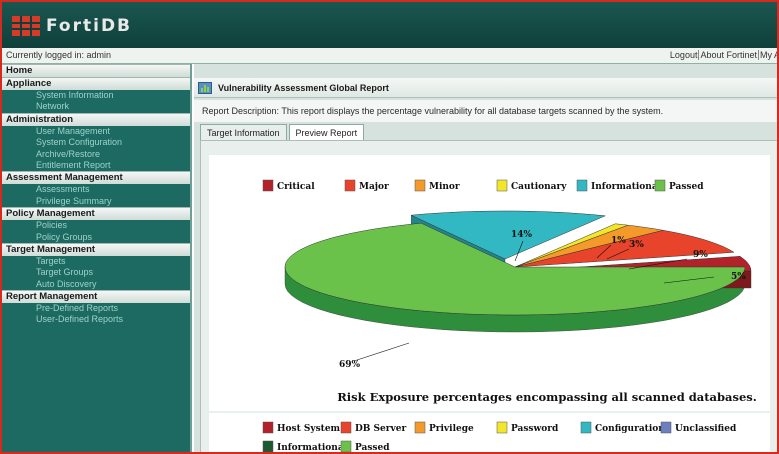 This screenshot has height=454, width=779. Describe the element at coordinates (618, 241) in the screenshot. I see `pct-label-cautionary: 1%` at that location.